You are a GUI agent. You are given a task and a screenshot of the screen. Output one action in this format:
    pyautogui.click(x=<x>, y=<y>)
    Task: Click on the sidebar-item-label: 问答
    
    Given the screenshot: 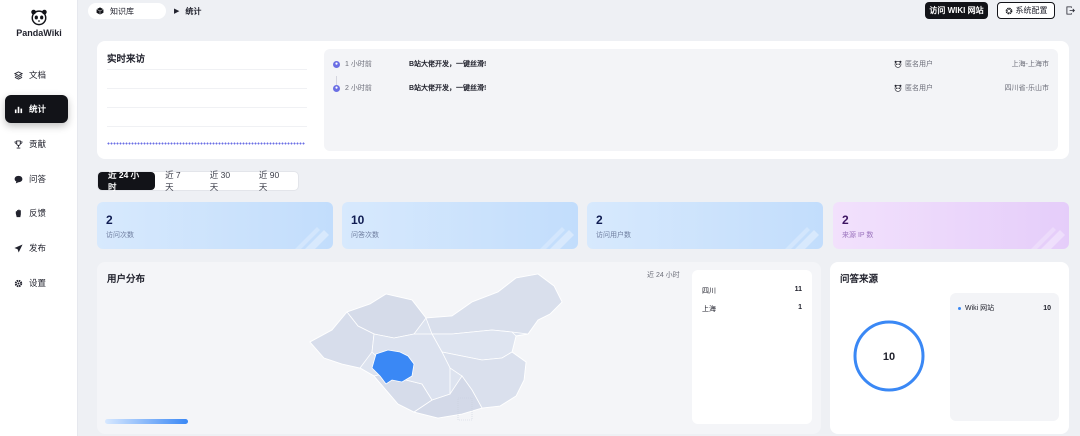 What is the action you would take?
    pyautogui.click(x=38, y=179)
    